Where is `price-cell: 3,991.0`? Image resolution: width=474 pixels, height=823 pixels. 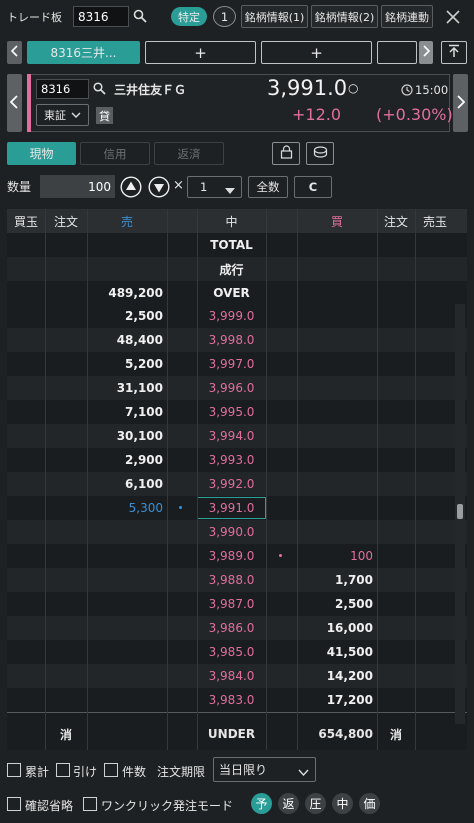
price-cell: 3,991.0 is located at coordinates (231, 508).